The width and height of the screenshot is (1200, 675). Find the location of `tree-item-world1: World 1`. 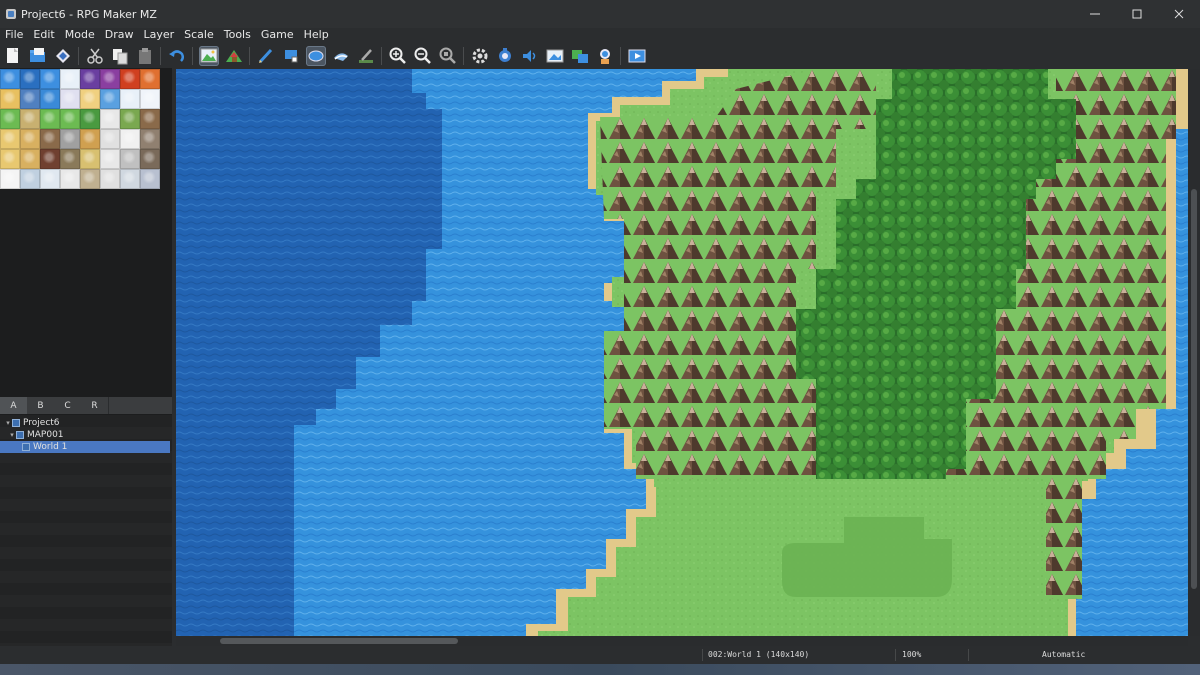

tree-item-world1: World 1 is located at coordinates (85, 447).